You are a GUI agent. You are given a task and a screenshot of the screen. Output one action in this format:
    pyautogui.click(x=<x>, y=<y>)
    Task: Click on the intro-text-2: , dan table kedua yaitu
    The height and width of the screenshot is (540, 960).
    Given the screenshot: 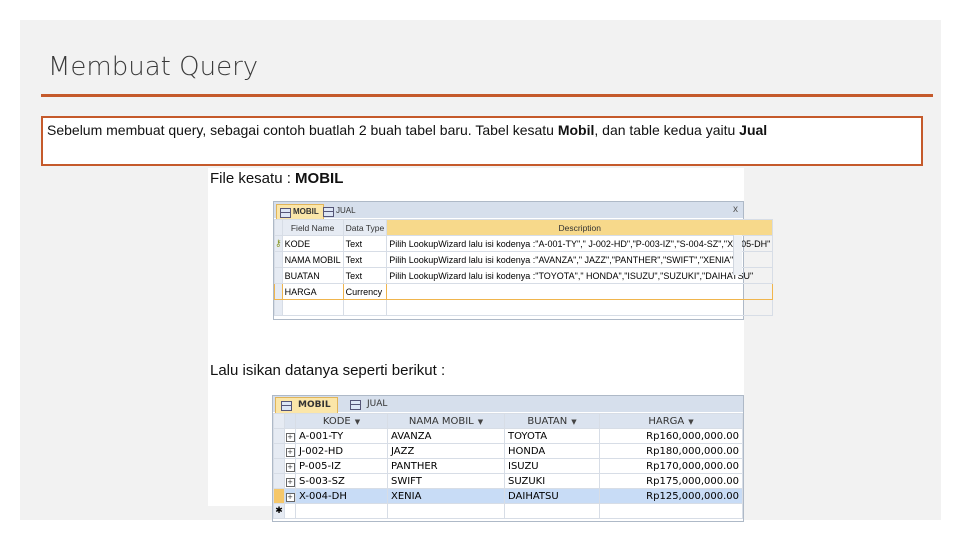 What is the action you would take?
    pyautogui.click(x=667, y=130)
    